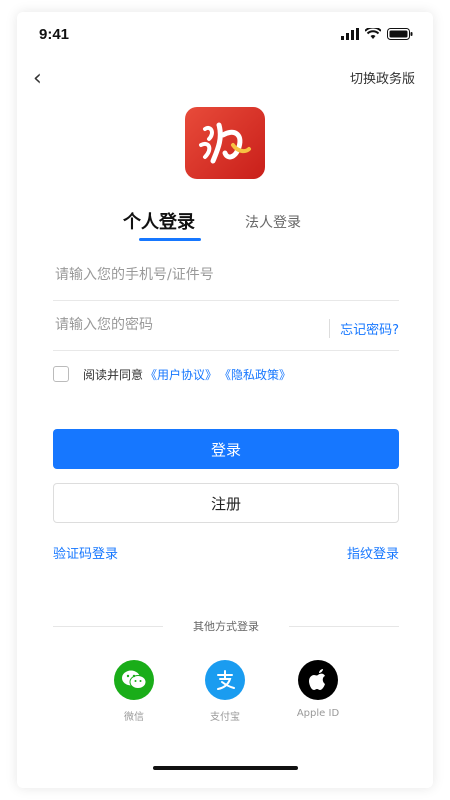 The image size is (450, 800). I want to click on back-icon: ‹, so click(37, 78).